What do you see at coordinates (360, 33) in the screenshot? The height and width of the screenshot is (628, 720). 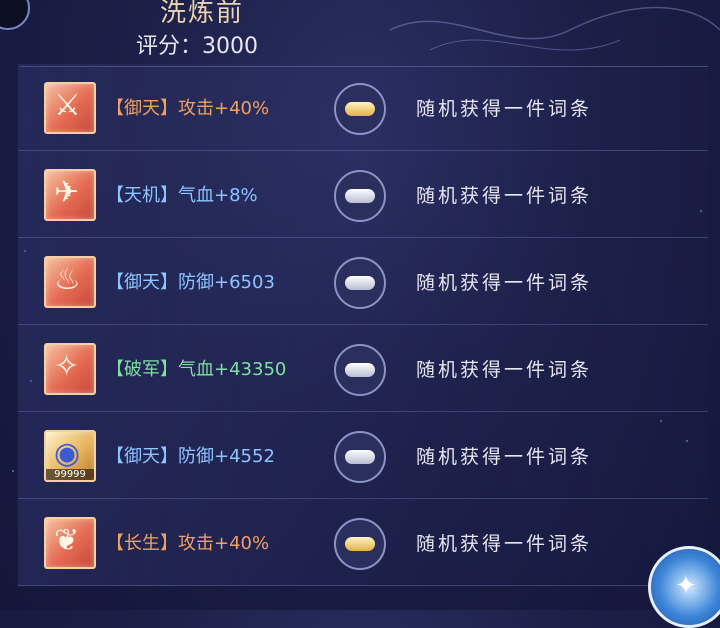 I see `header: 洗炼前 评分：3000` at bounding box center [360, 33].